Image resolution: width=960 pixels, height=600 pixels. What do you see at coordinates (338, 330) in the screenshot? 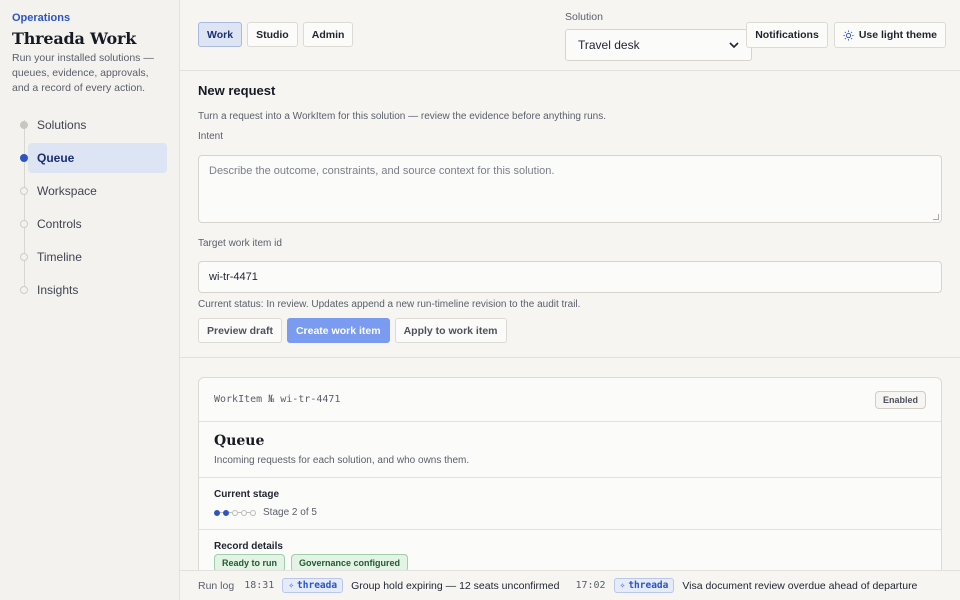
I see `create-work-item-button: Create work item` at bounding box center [338, 330].